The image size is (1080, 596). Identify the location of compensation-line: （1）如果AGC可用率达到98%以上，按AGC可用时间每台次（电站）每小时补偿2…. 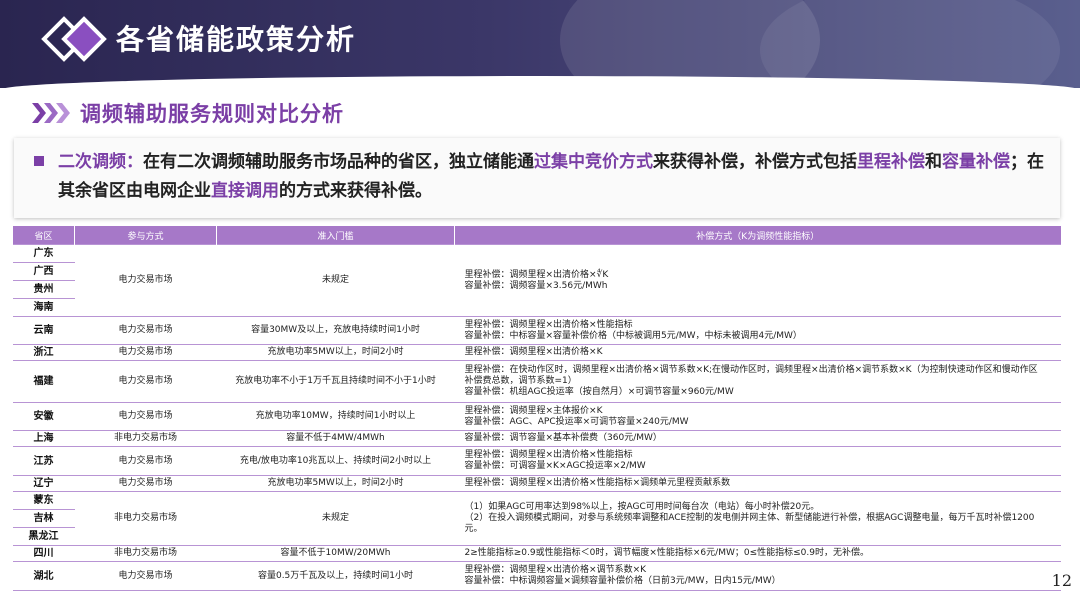
(642, 507).